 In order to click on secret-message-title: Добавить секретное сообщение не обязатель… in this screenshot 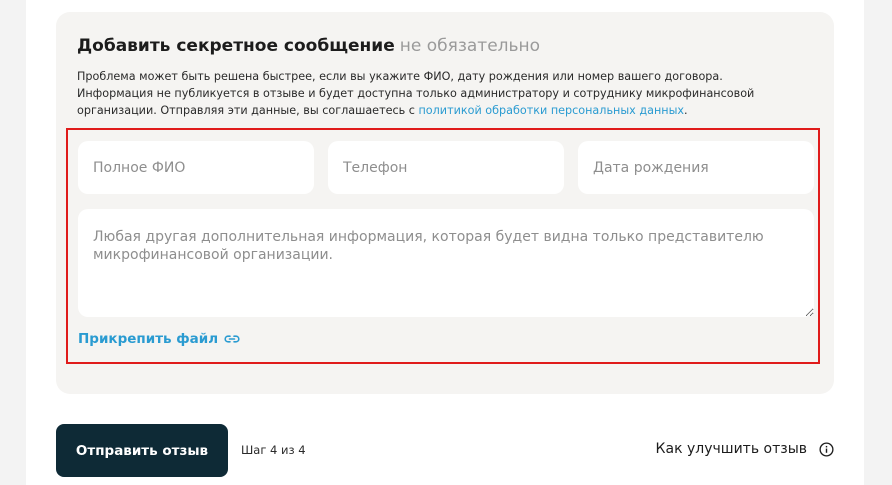, I will do `click(308, 46)`.